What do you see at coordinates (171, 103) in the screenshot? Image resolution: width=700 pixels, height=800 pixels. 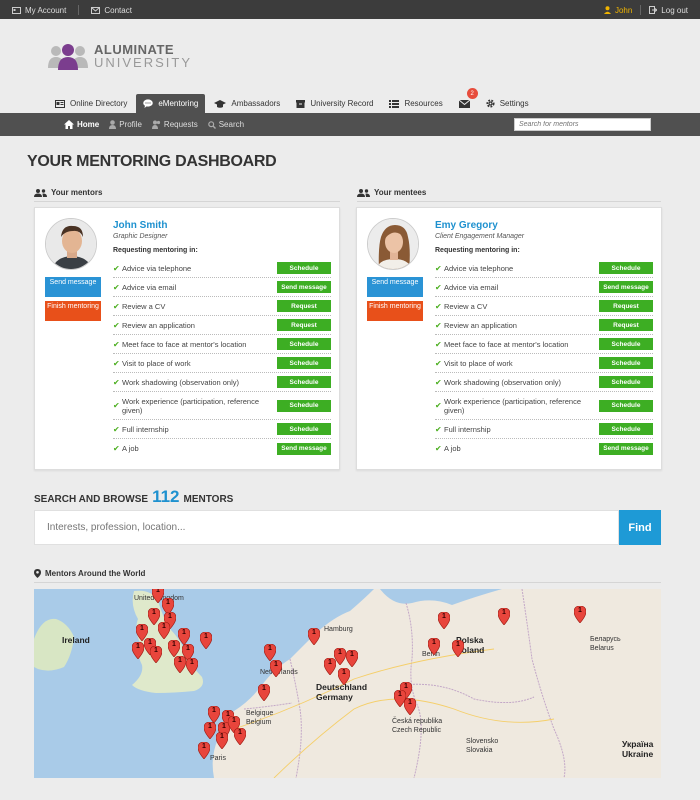 I see `tab-ementoring: eMentoring` at bounding box center [171, 103].